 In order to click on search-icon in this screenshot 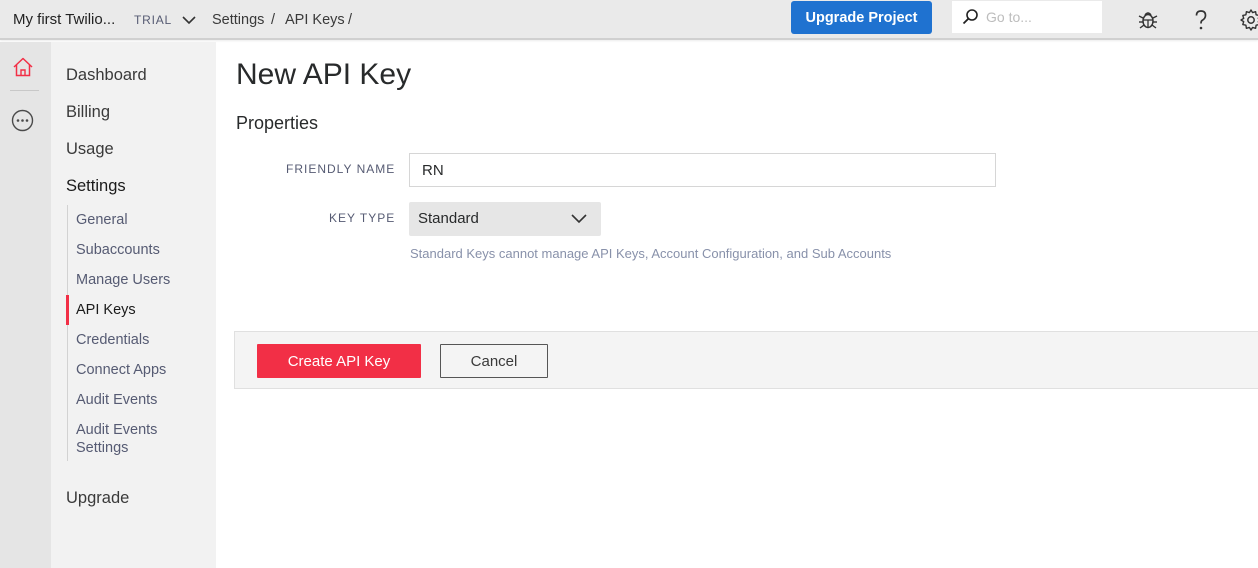, I will do `click(970, 17)`.